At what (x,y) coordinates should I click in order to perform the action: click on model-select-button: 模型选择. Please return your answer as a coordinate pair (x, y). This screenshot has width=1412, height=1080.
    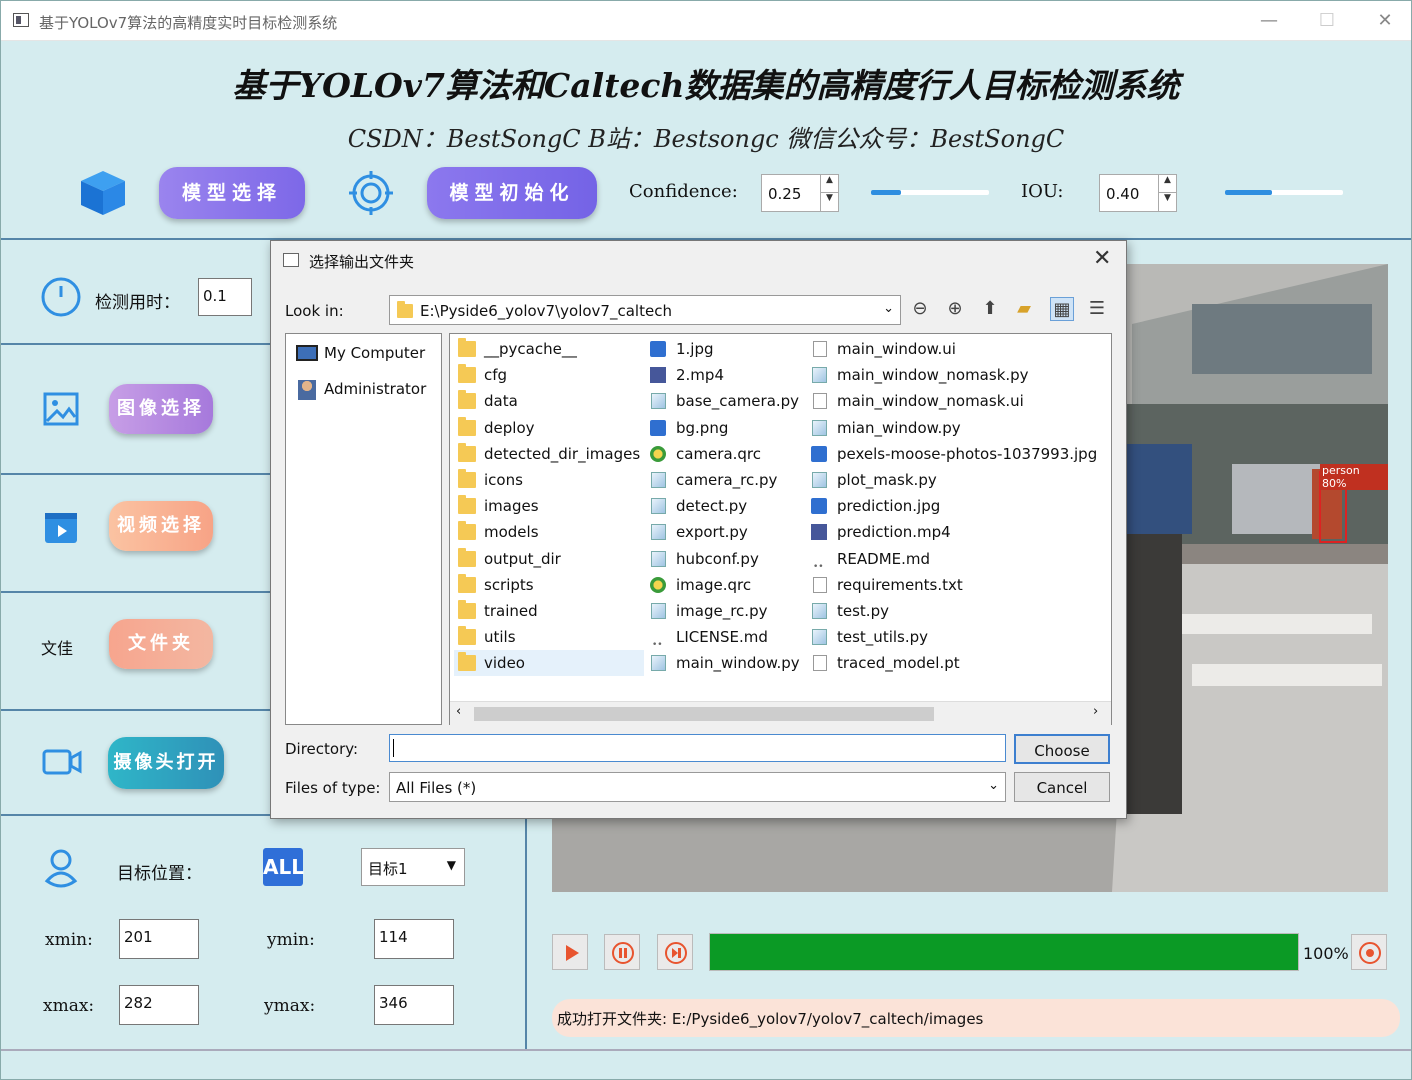
    Looking at the image, I should click on (232, 193).